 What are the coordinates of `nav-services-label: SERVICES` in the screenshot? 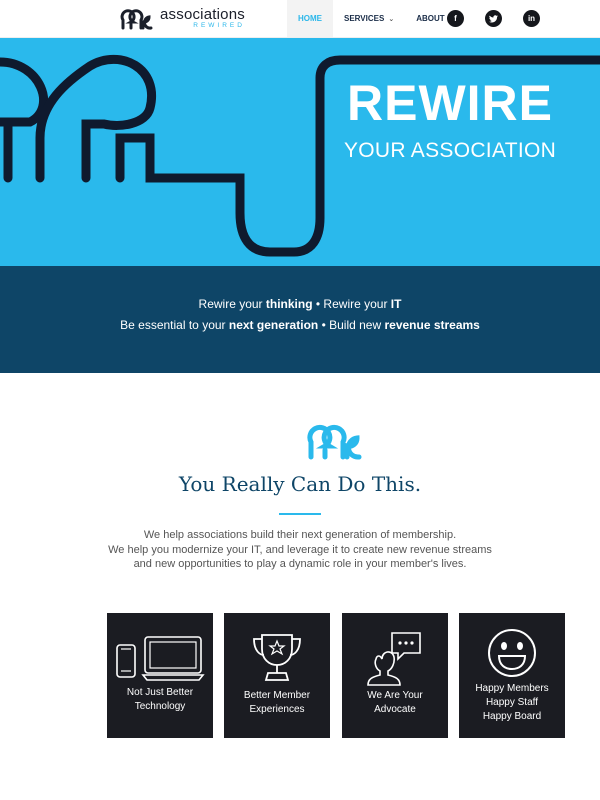 It's located at (364, 18).